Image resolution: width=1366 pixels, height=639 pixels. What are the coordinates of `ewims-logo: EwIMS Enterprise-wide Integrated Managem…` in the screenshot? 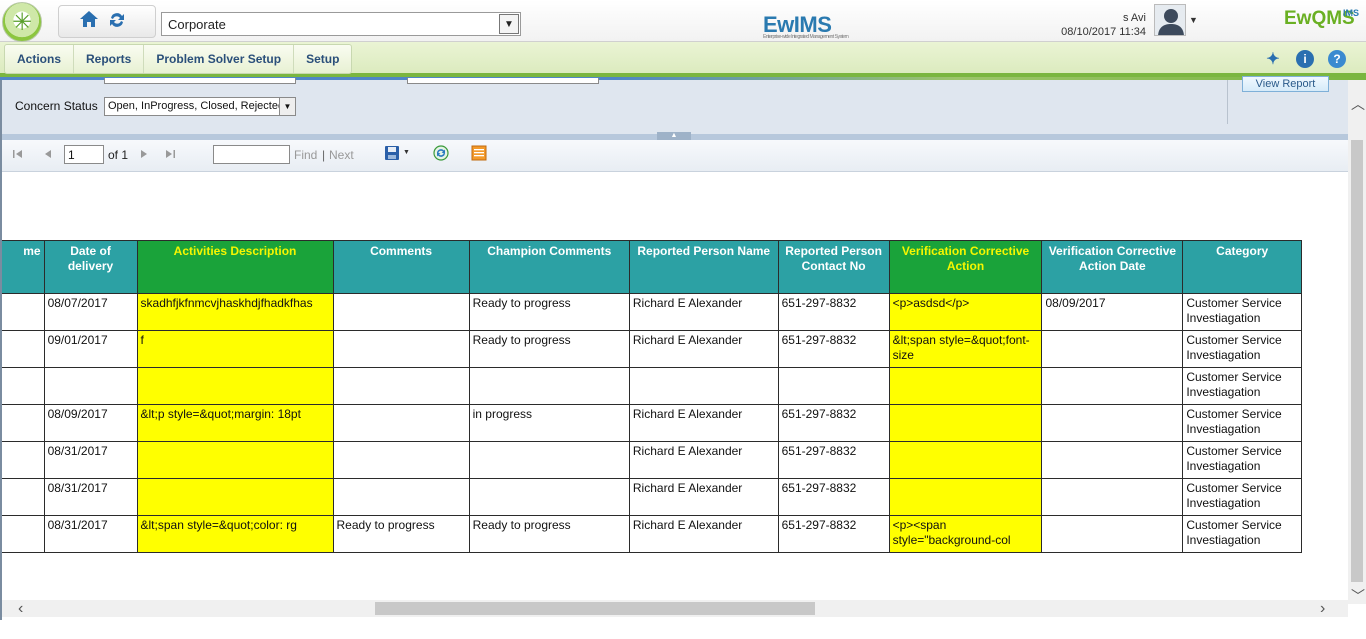 It's located at (806, 26).